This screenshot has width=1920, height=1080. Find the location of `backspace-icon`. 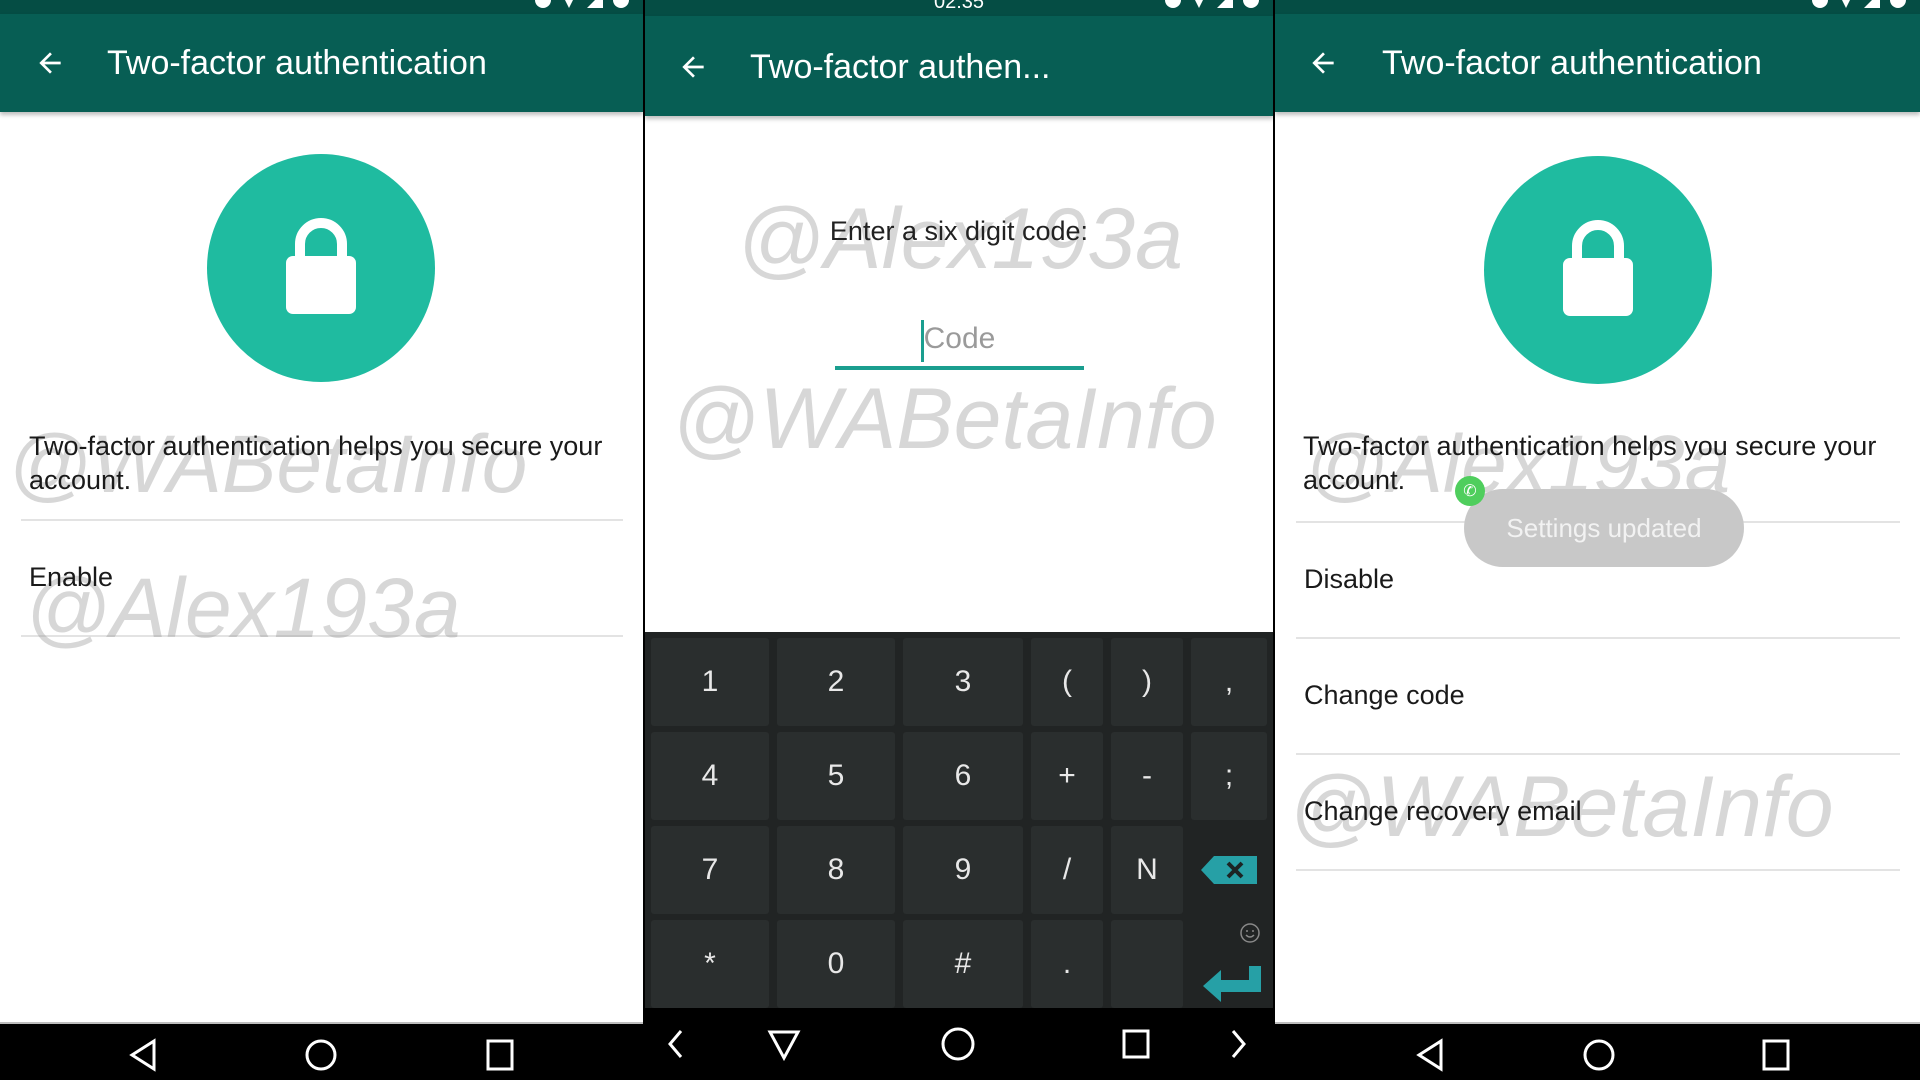

backspace-icon is located at coordinates (1229, 870).